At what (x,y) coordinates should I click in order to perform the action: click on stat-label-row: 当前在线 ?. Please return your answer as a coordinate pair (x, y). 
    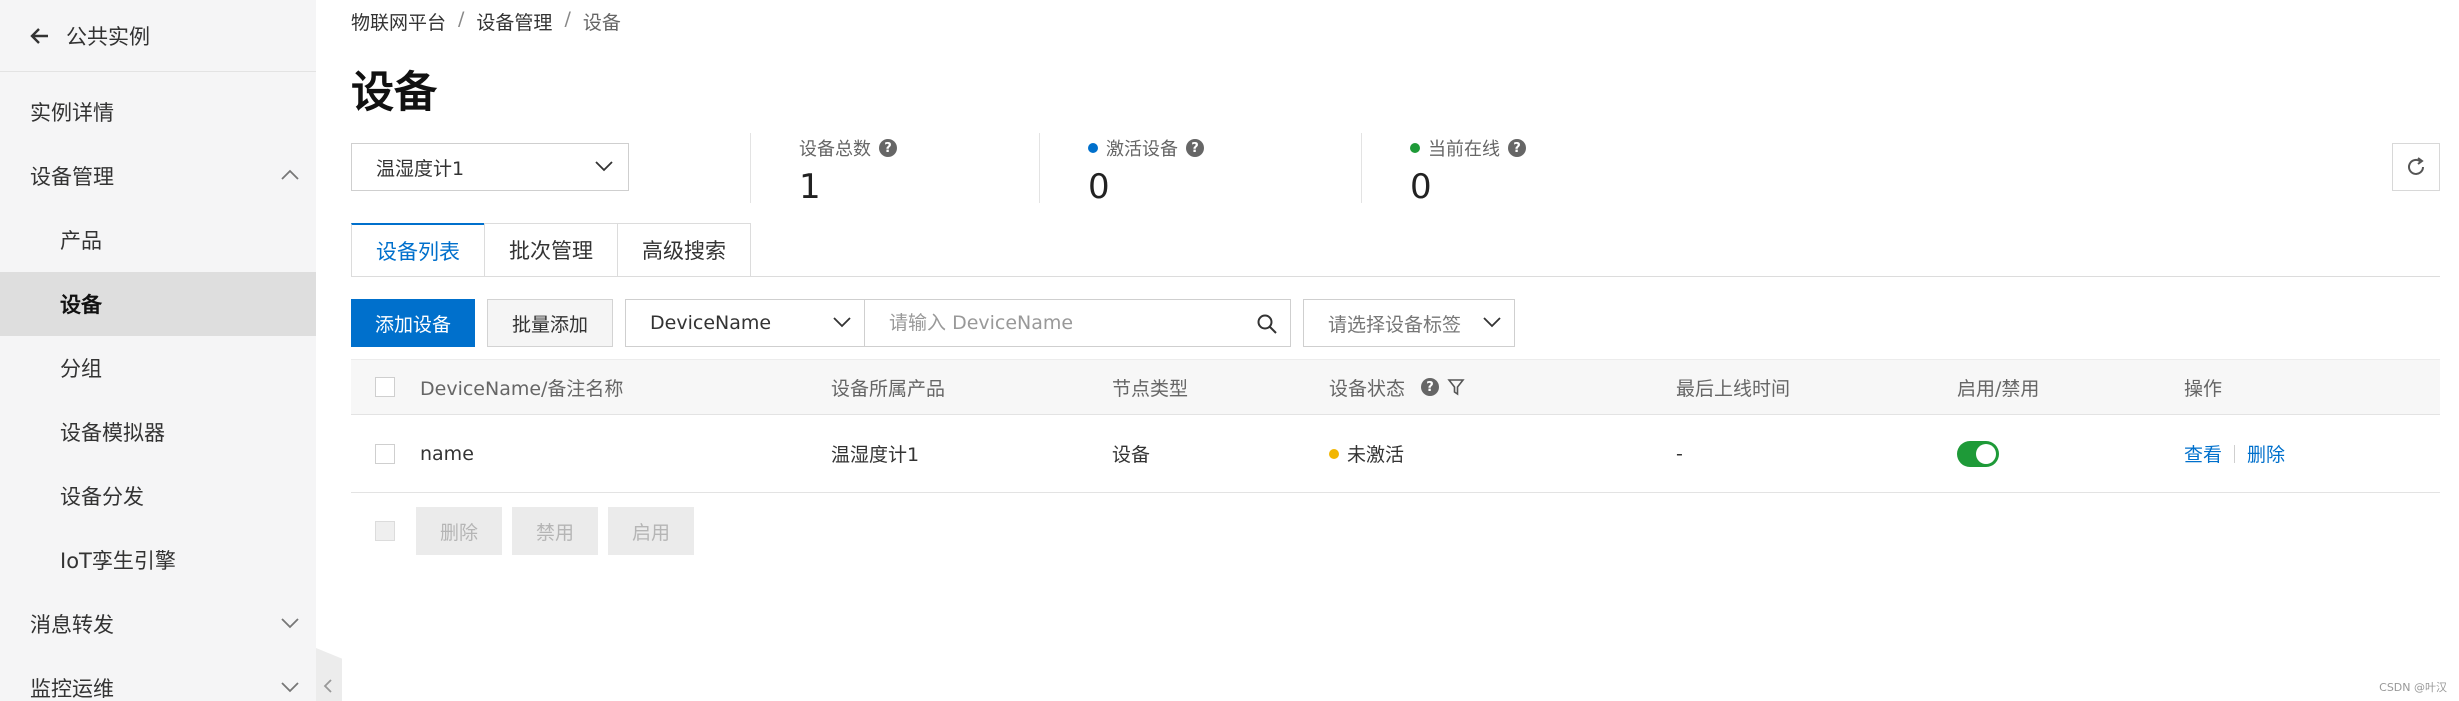
    Looking at the image, I should click on (1468, 148).